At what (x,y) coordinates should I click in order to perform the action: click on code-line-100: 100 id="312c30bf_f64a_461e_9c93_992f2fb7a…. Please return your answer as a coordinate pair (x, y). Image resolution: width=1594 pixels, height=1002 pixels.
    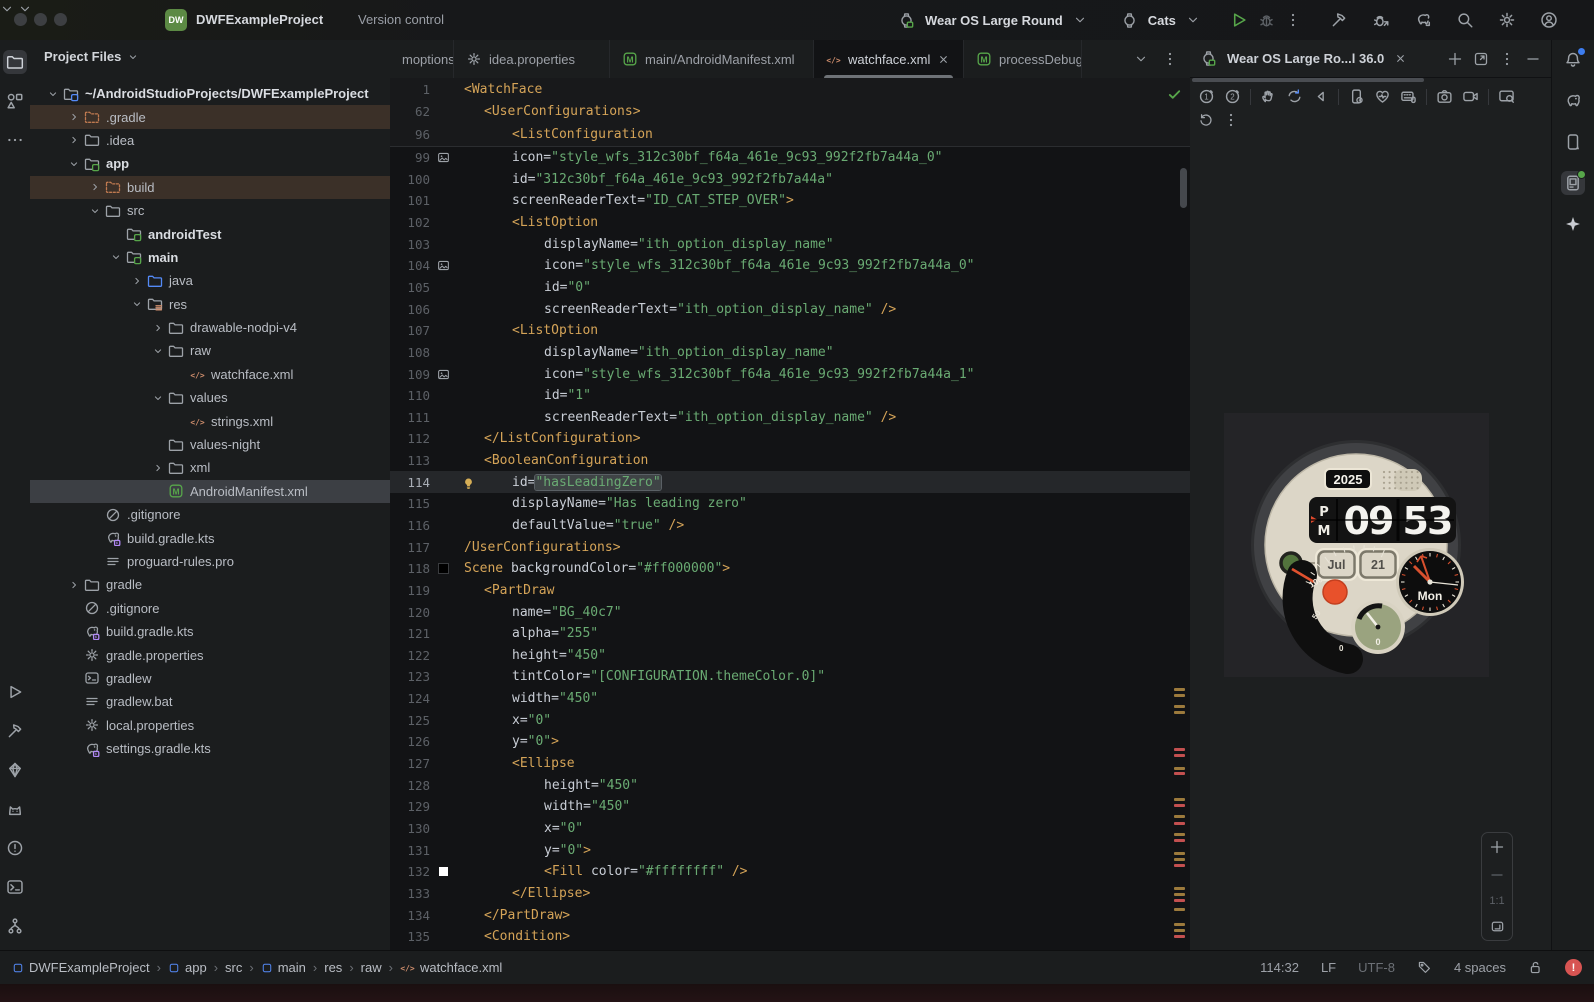
    Looking at the image, I should click on (790, 179).